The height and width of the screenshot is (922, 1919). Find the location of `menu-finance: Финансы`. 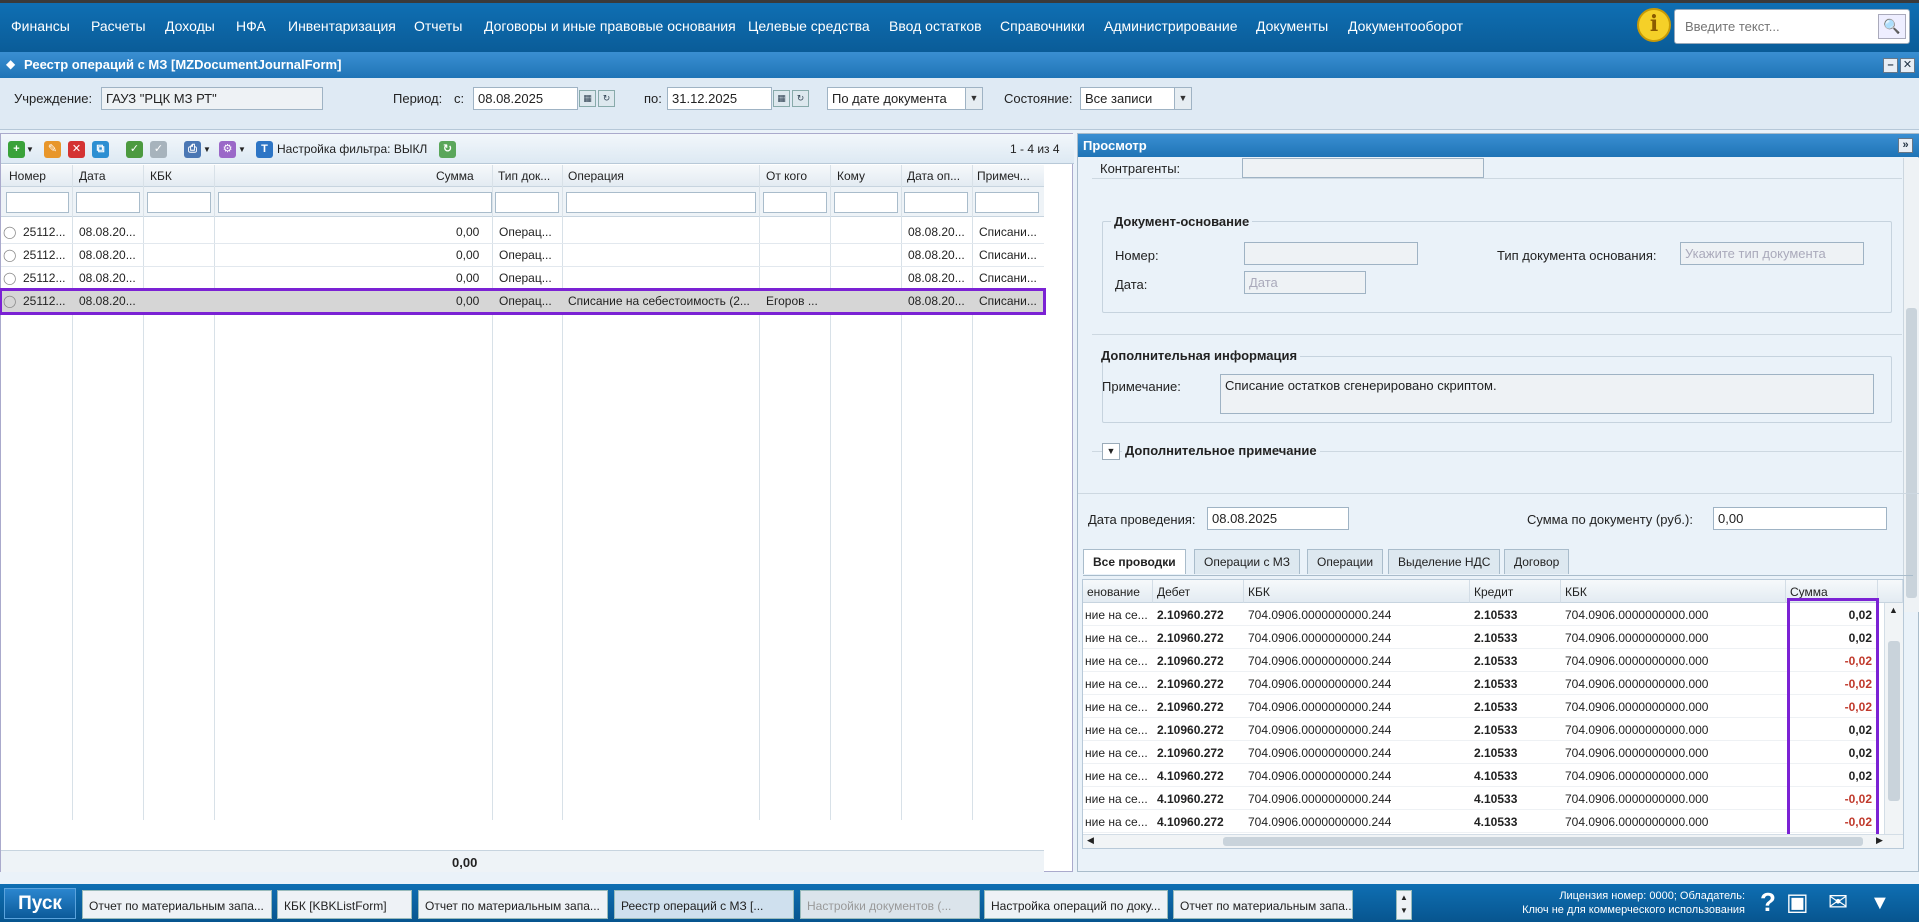

menu-finance: Финансы is located at coordinates (40, 26).